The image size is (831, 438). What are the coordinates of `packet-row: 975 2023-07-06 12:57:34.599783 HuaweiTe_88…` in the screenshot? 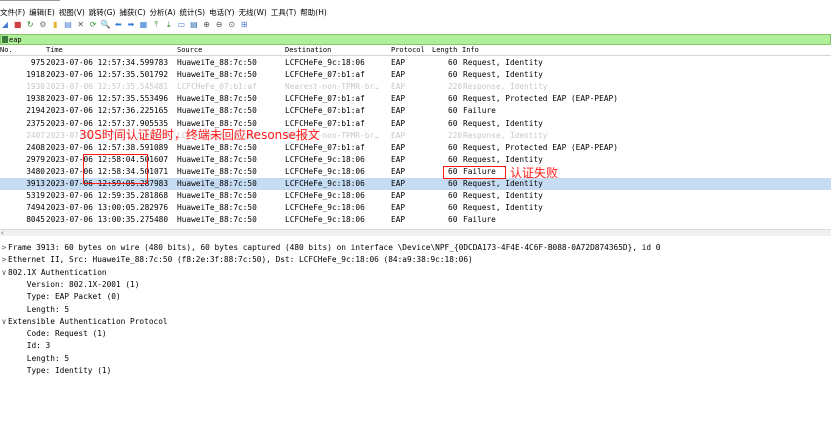 It's located at (415, 63).